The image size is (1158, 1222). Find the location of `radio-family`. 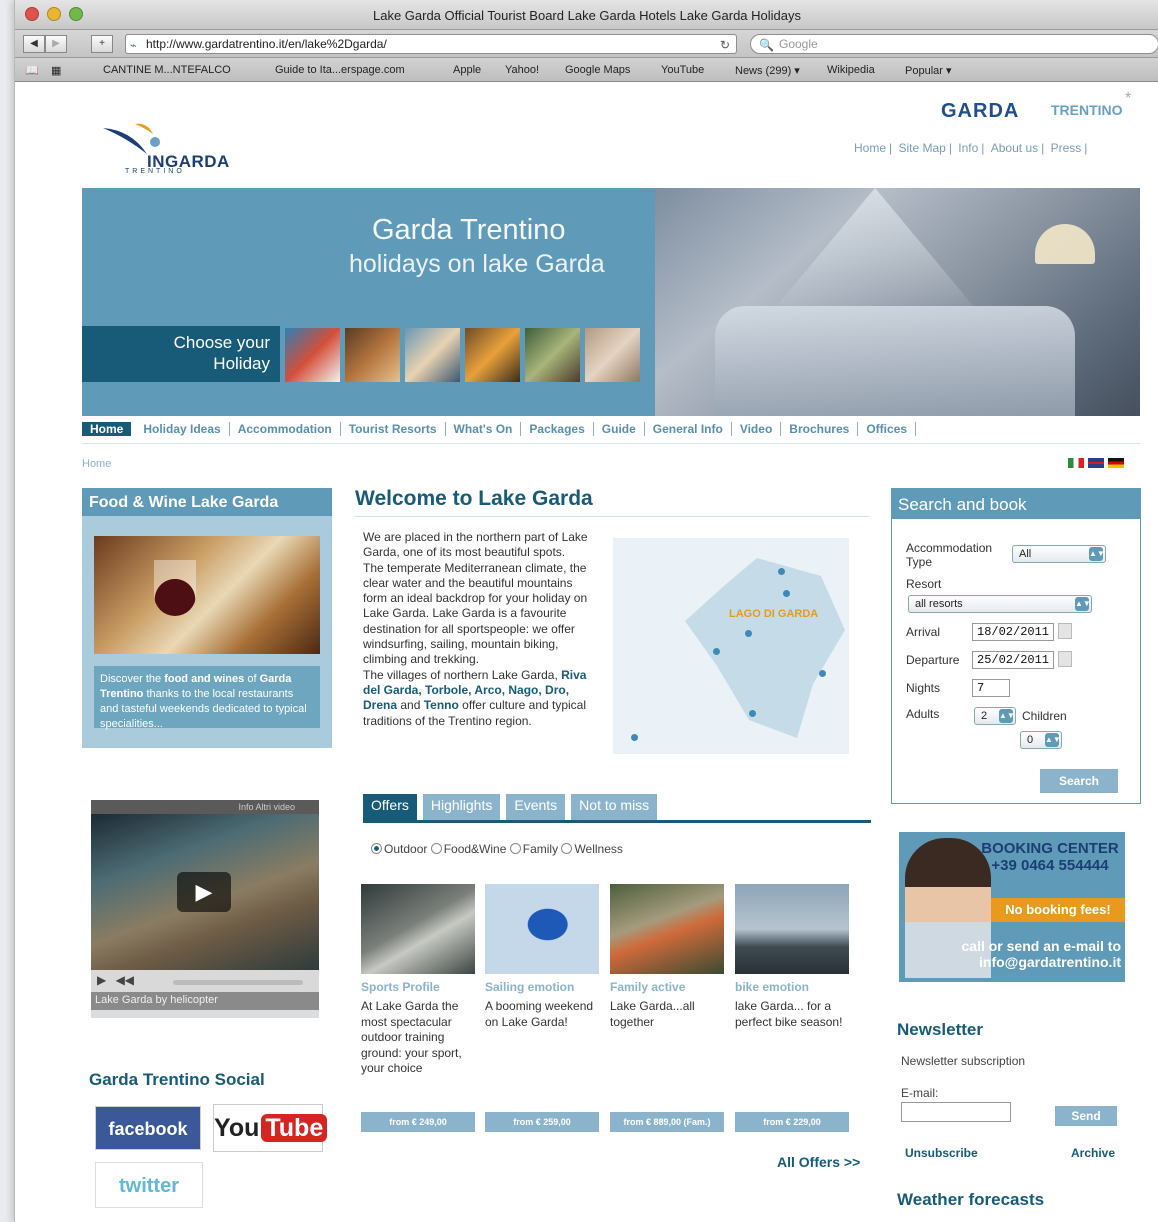

radio-family is located at coordinates (515, 848).